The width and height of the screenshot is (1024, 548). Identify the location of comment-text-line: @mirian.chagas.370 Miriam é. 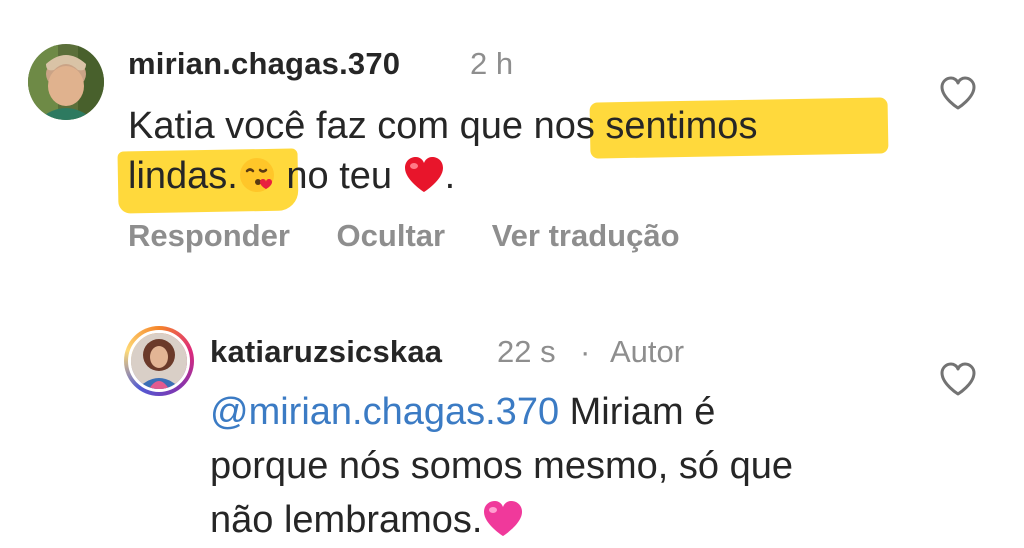
(462, 412).